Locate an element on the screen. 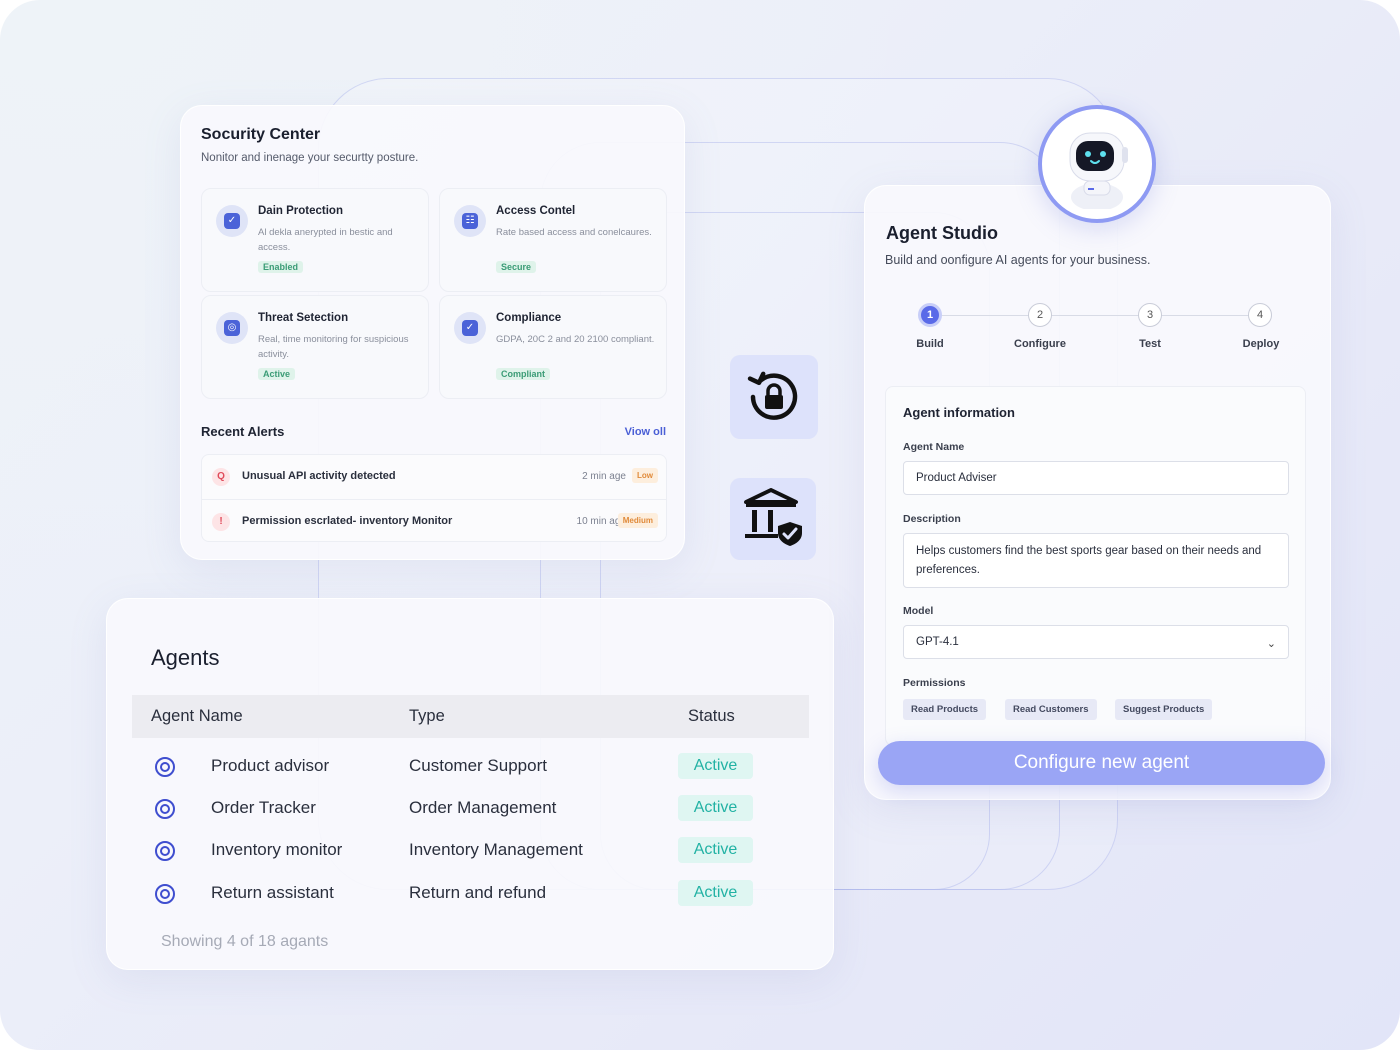 Image resolution: width=1400 pixels, height=1050 pixels. users-icon: ☷ is located at coordinates (470, 221).